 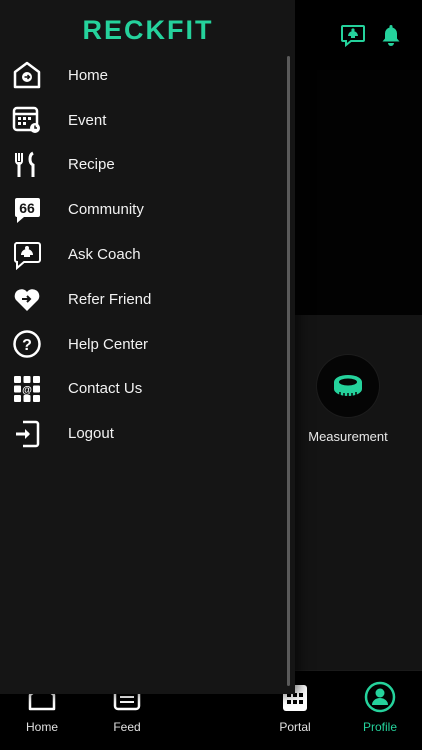 I want to click on measuring-tape-icon, so click(x=348, y=386).